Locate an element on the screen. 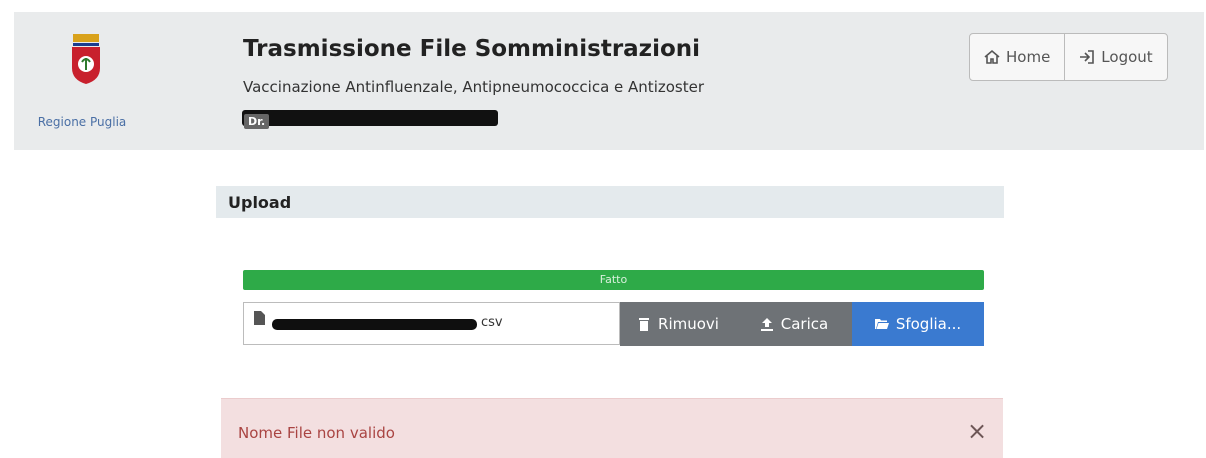 The height and width of the screenshot is (458, 1206). region-logo: Regione Puglia is located at coordinates (82, 79).